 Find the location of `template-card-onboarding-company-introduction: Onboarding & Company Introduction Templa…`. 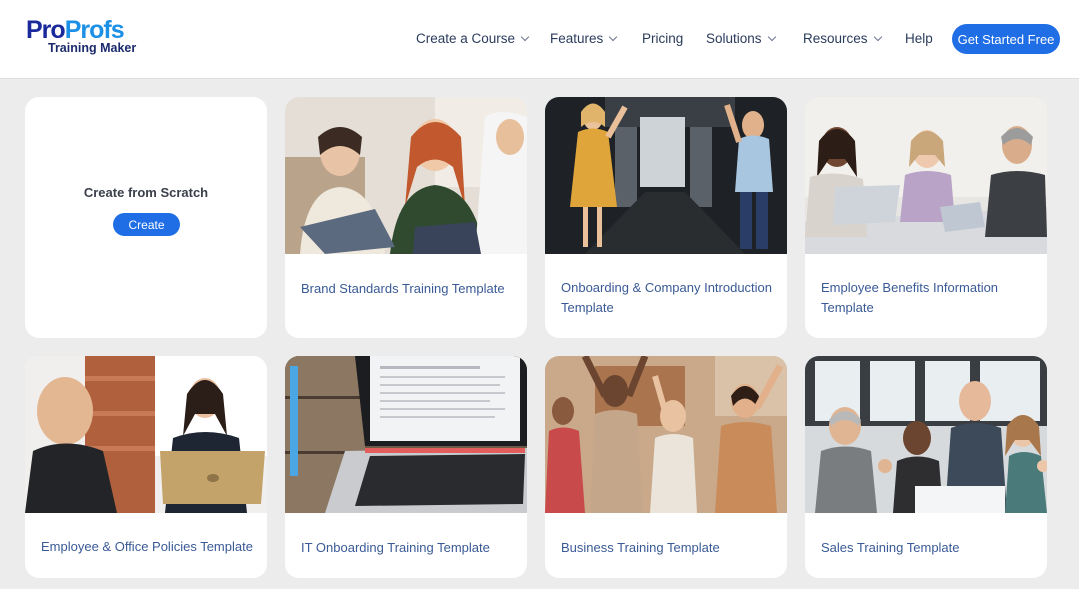

template-card-onboarding-company-introduction: Onboarding & Company Introduction Templa… is located at coordinates (666, 217).